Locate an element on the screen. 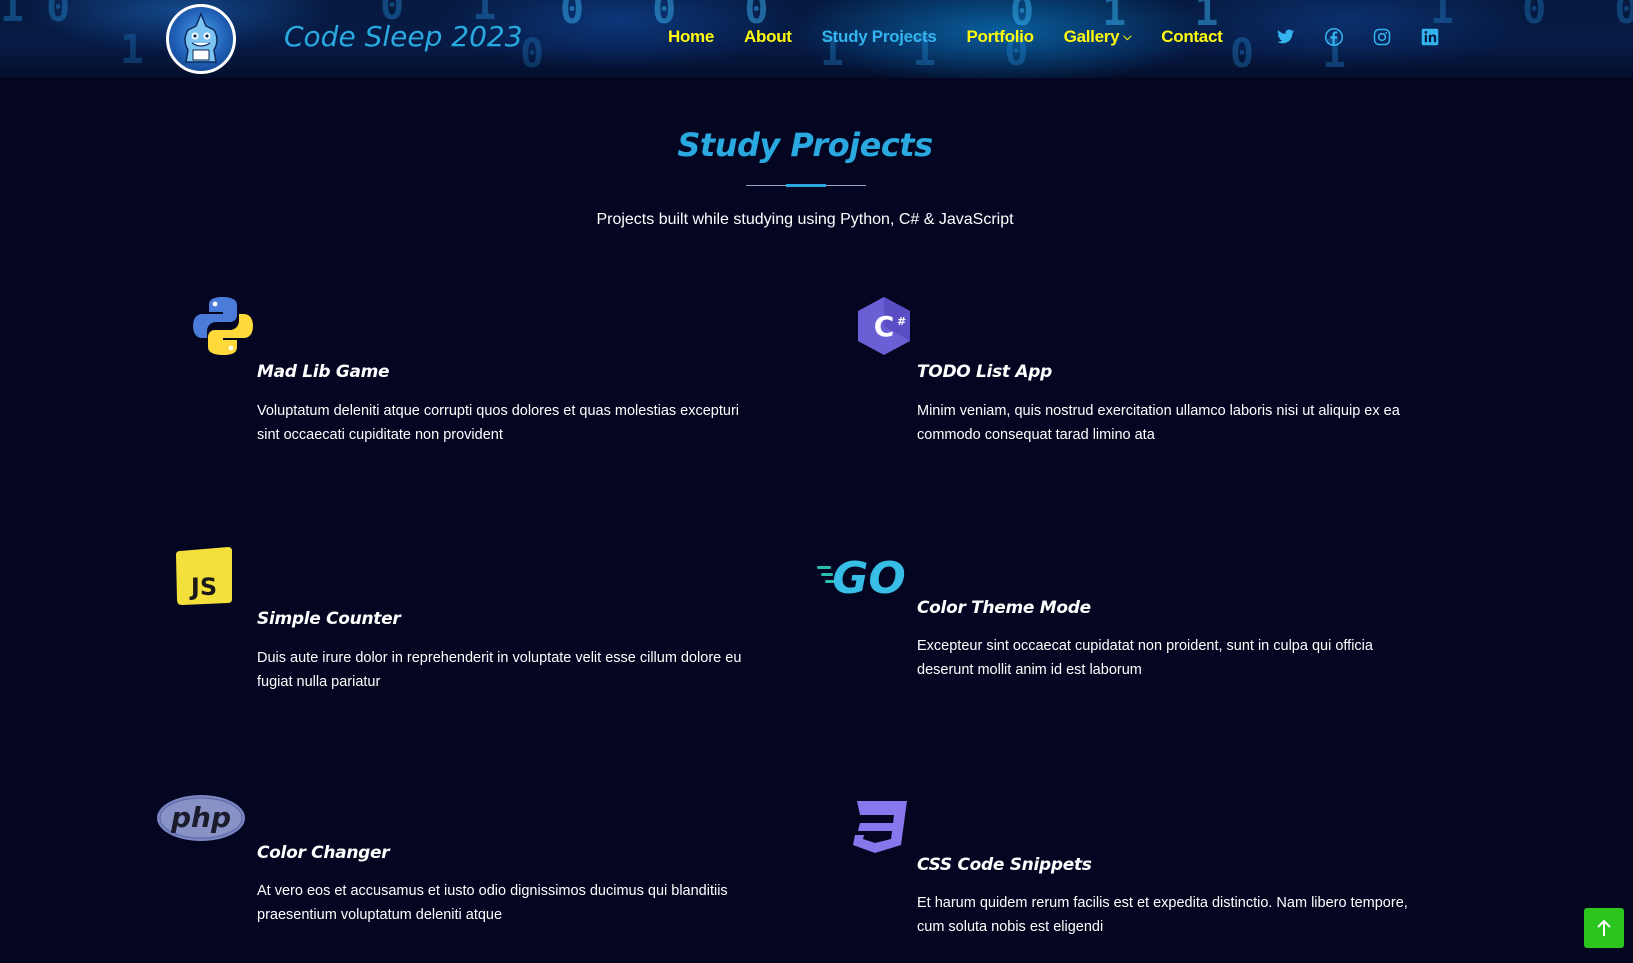 This screenshot has height=963, width=1633. javascript-icon: JS is located at coordinates (204, 578).